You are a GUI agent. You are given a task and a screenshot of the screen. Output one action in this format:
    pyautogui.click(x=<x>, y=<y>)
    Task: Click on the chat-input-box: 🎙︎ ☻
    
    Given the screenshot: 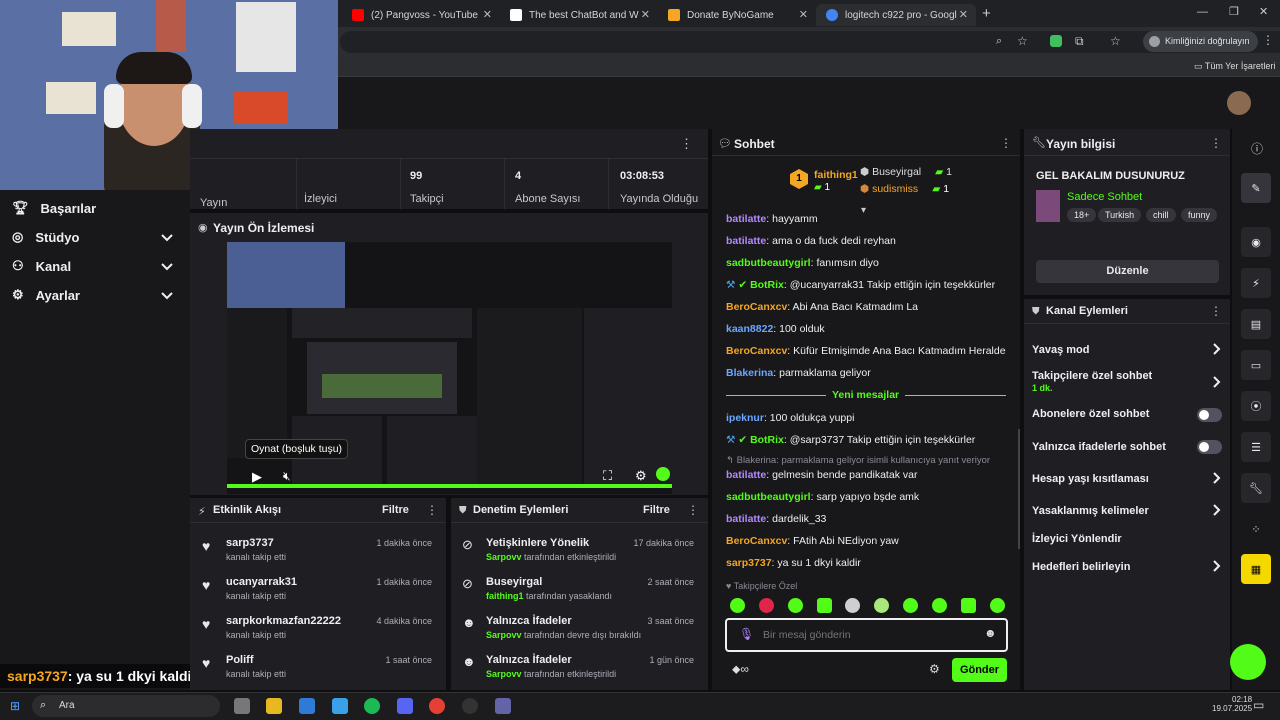 What is the action you would take?
    pyautogui.click(x=866, y=635)
    